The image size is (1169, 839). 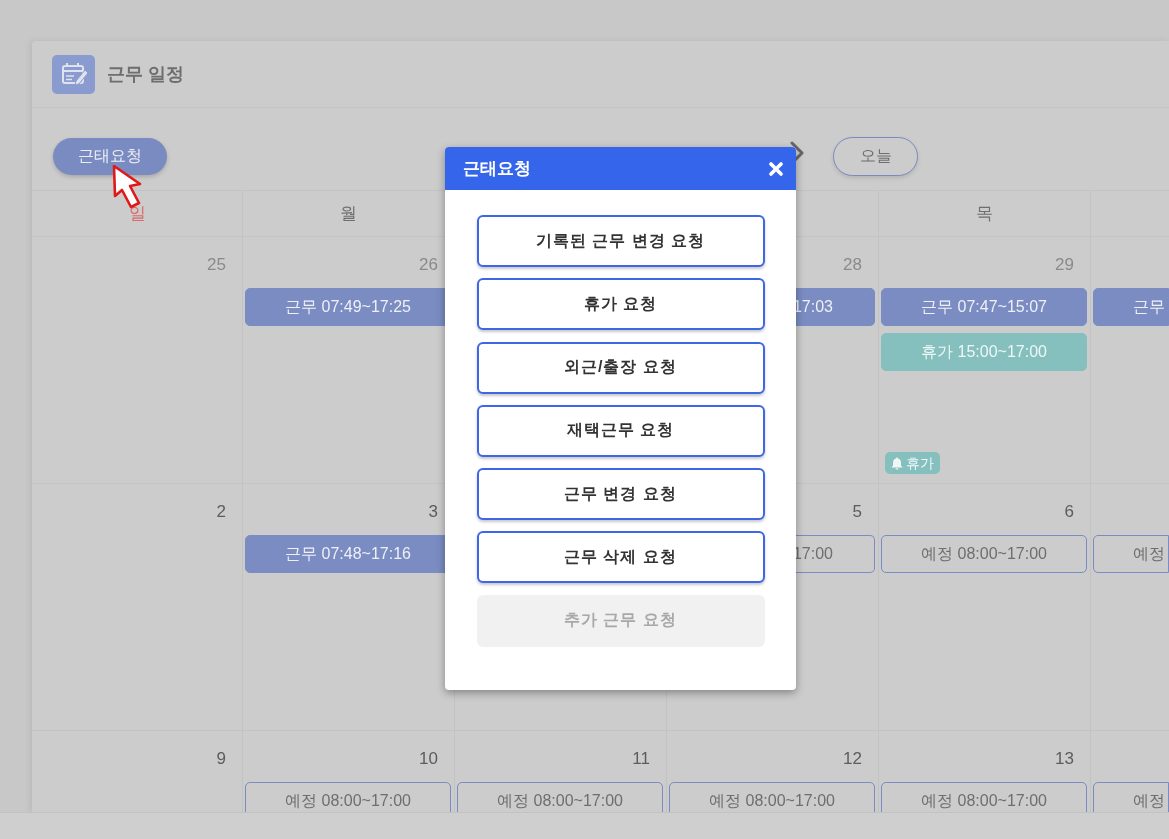 What do you see at coordinates (984, 352) in the screenshot?
I see `leave-event: 휴가 15:00~17:00` at bounding box center [984, 352].